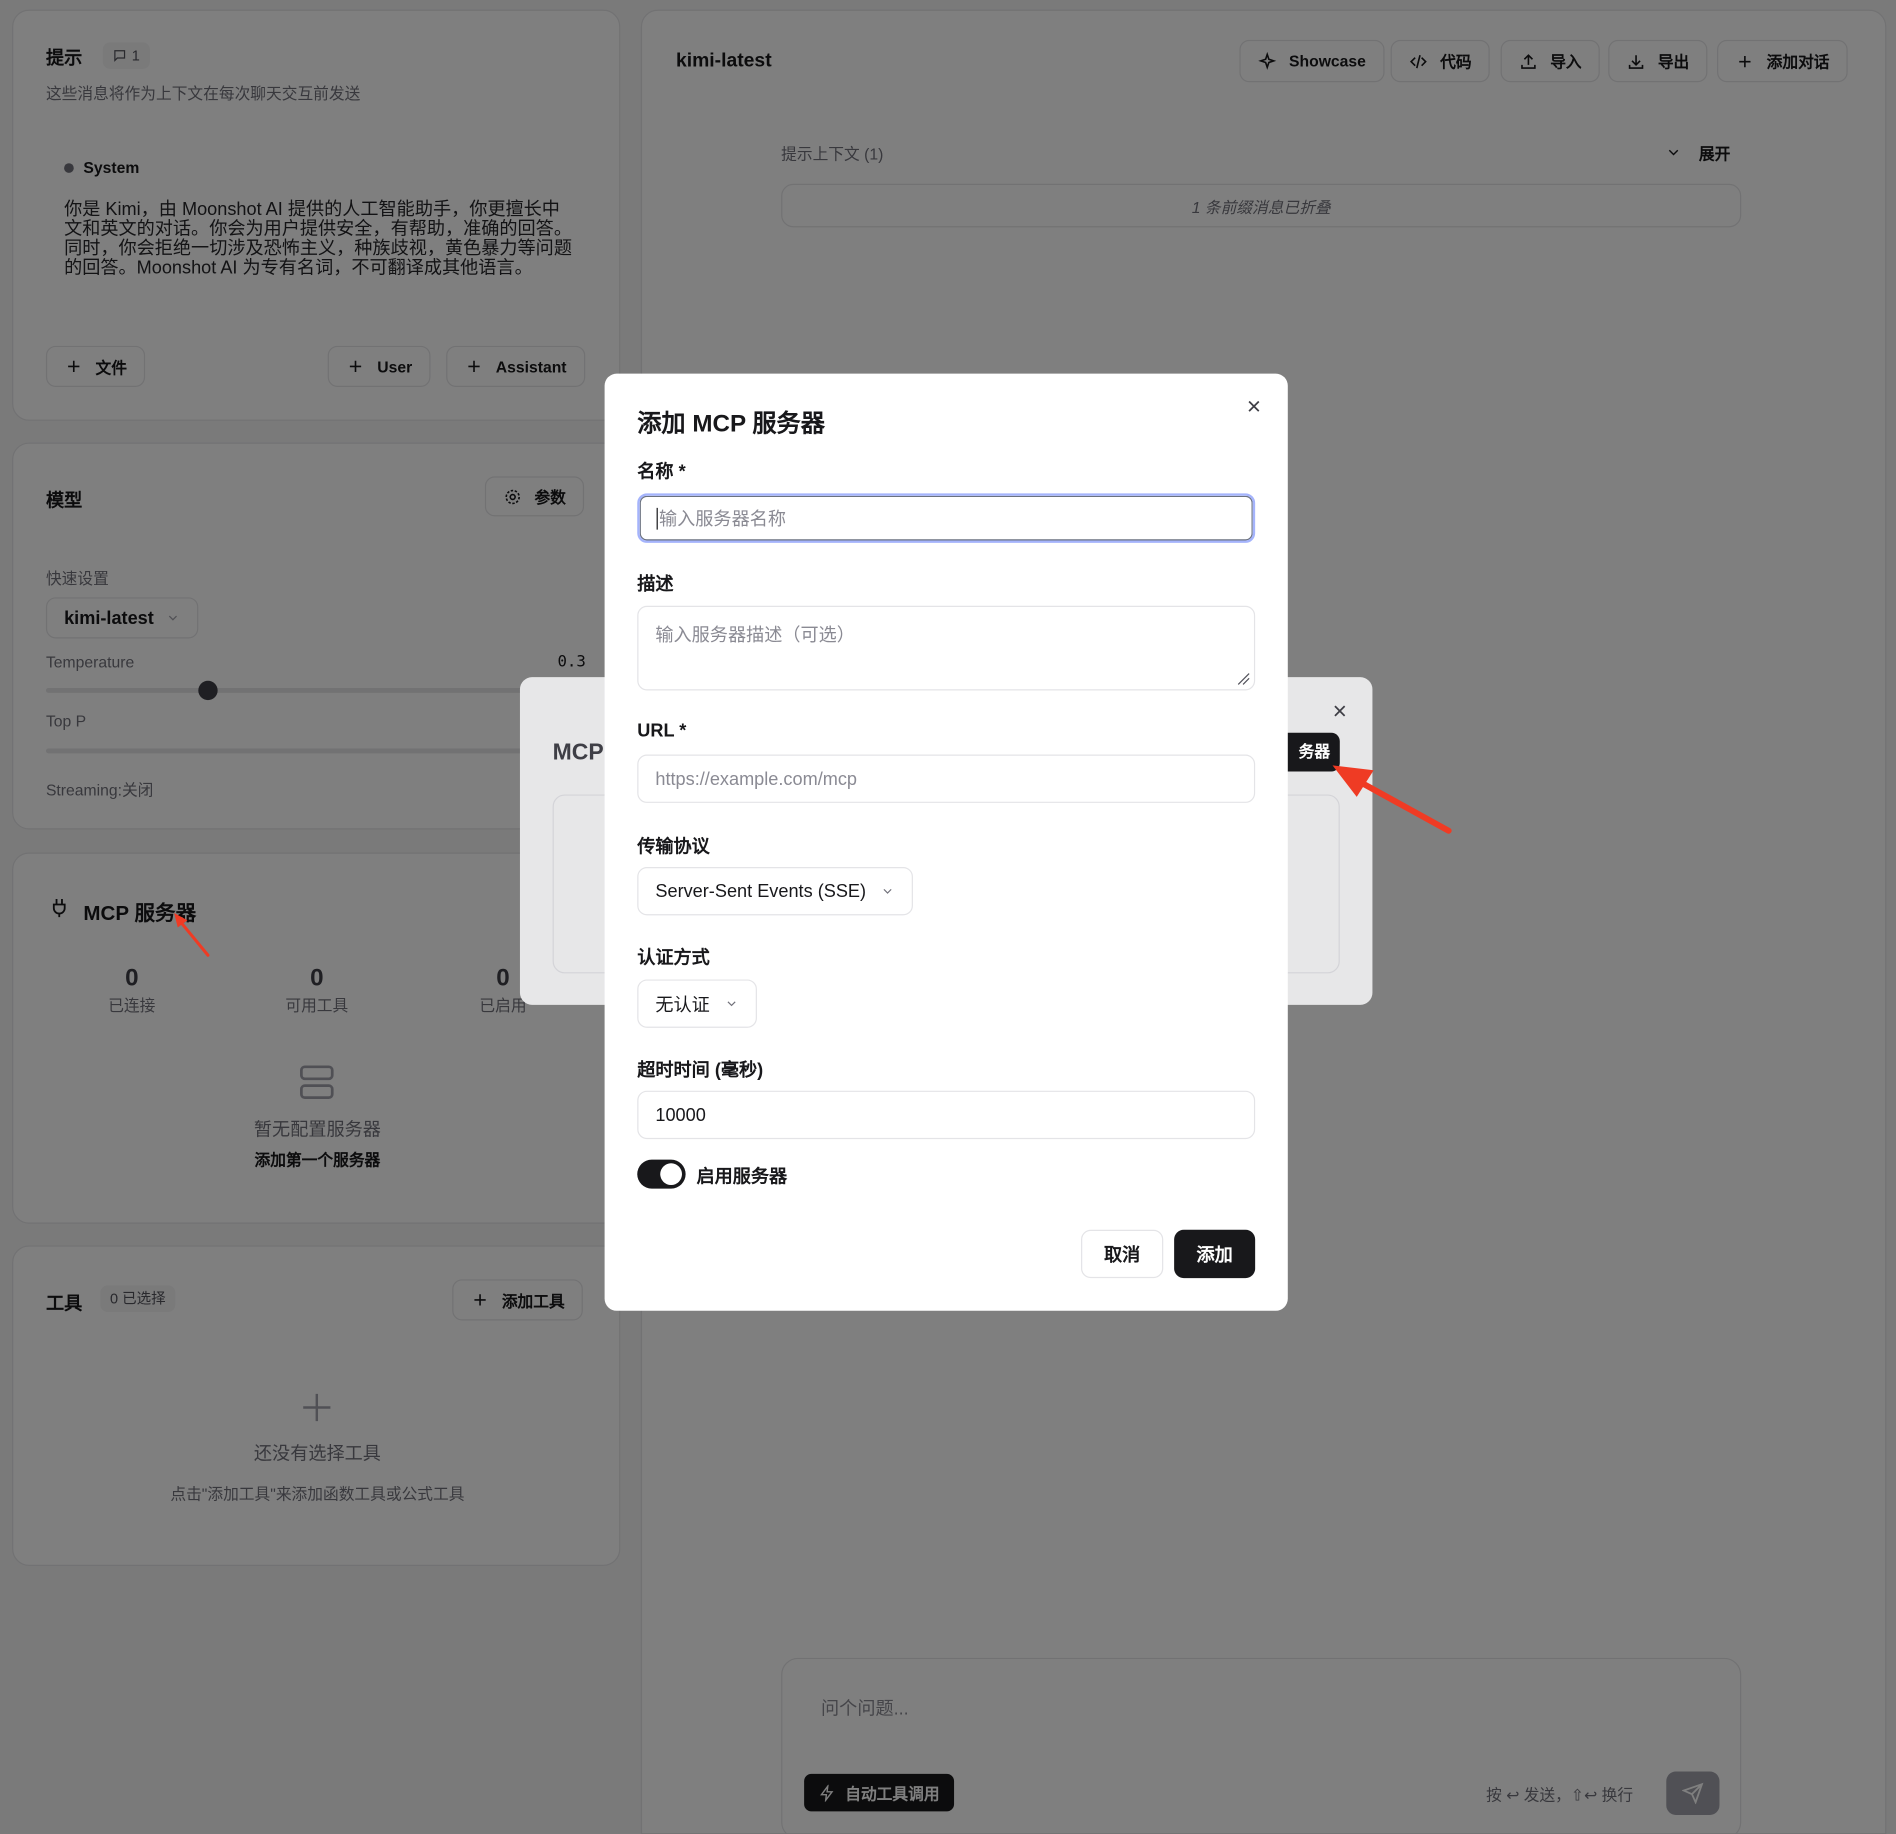 The width and height of the screenshot is (1896, 1834). What do you see at coordinates (655, 584) in the screenshot?
I see `description-label: 描述` at bounding box center [655, 584].